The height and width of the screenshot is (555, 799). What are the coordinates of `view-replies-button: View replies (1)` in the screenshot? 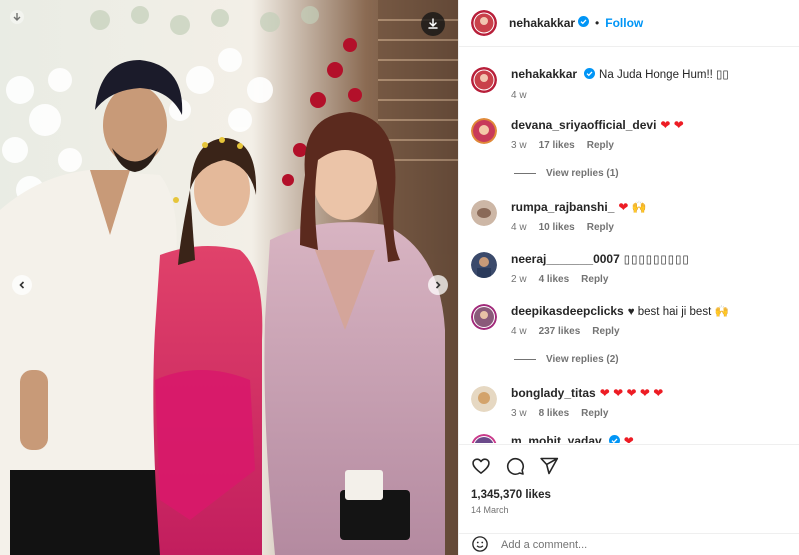 It's located at (566, 173).